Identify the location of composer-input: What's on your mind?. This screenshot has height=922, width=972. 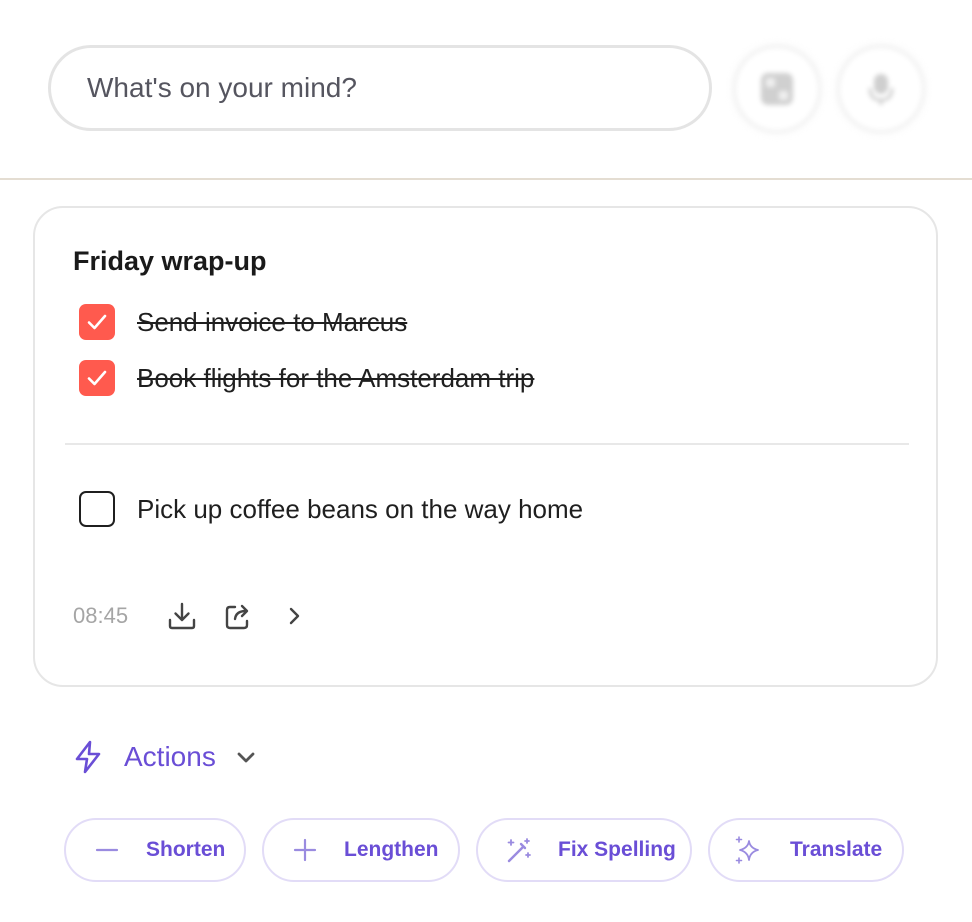
(380, 88).